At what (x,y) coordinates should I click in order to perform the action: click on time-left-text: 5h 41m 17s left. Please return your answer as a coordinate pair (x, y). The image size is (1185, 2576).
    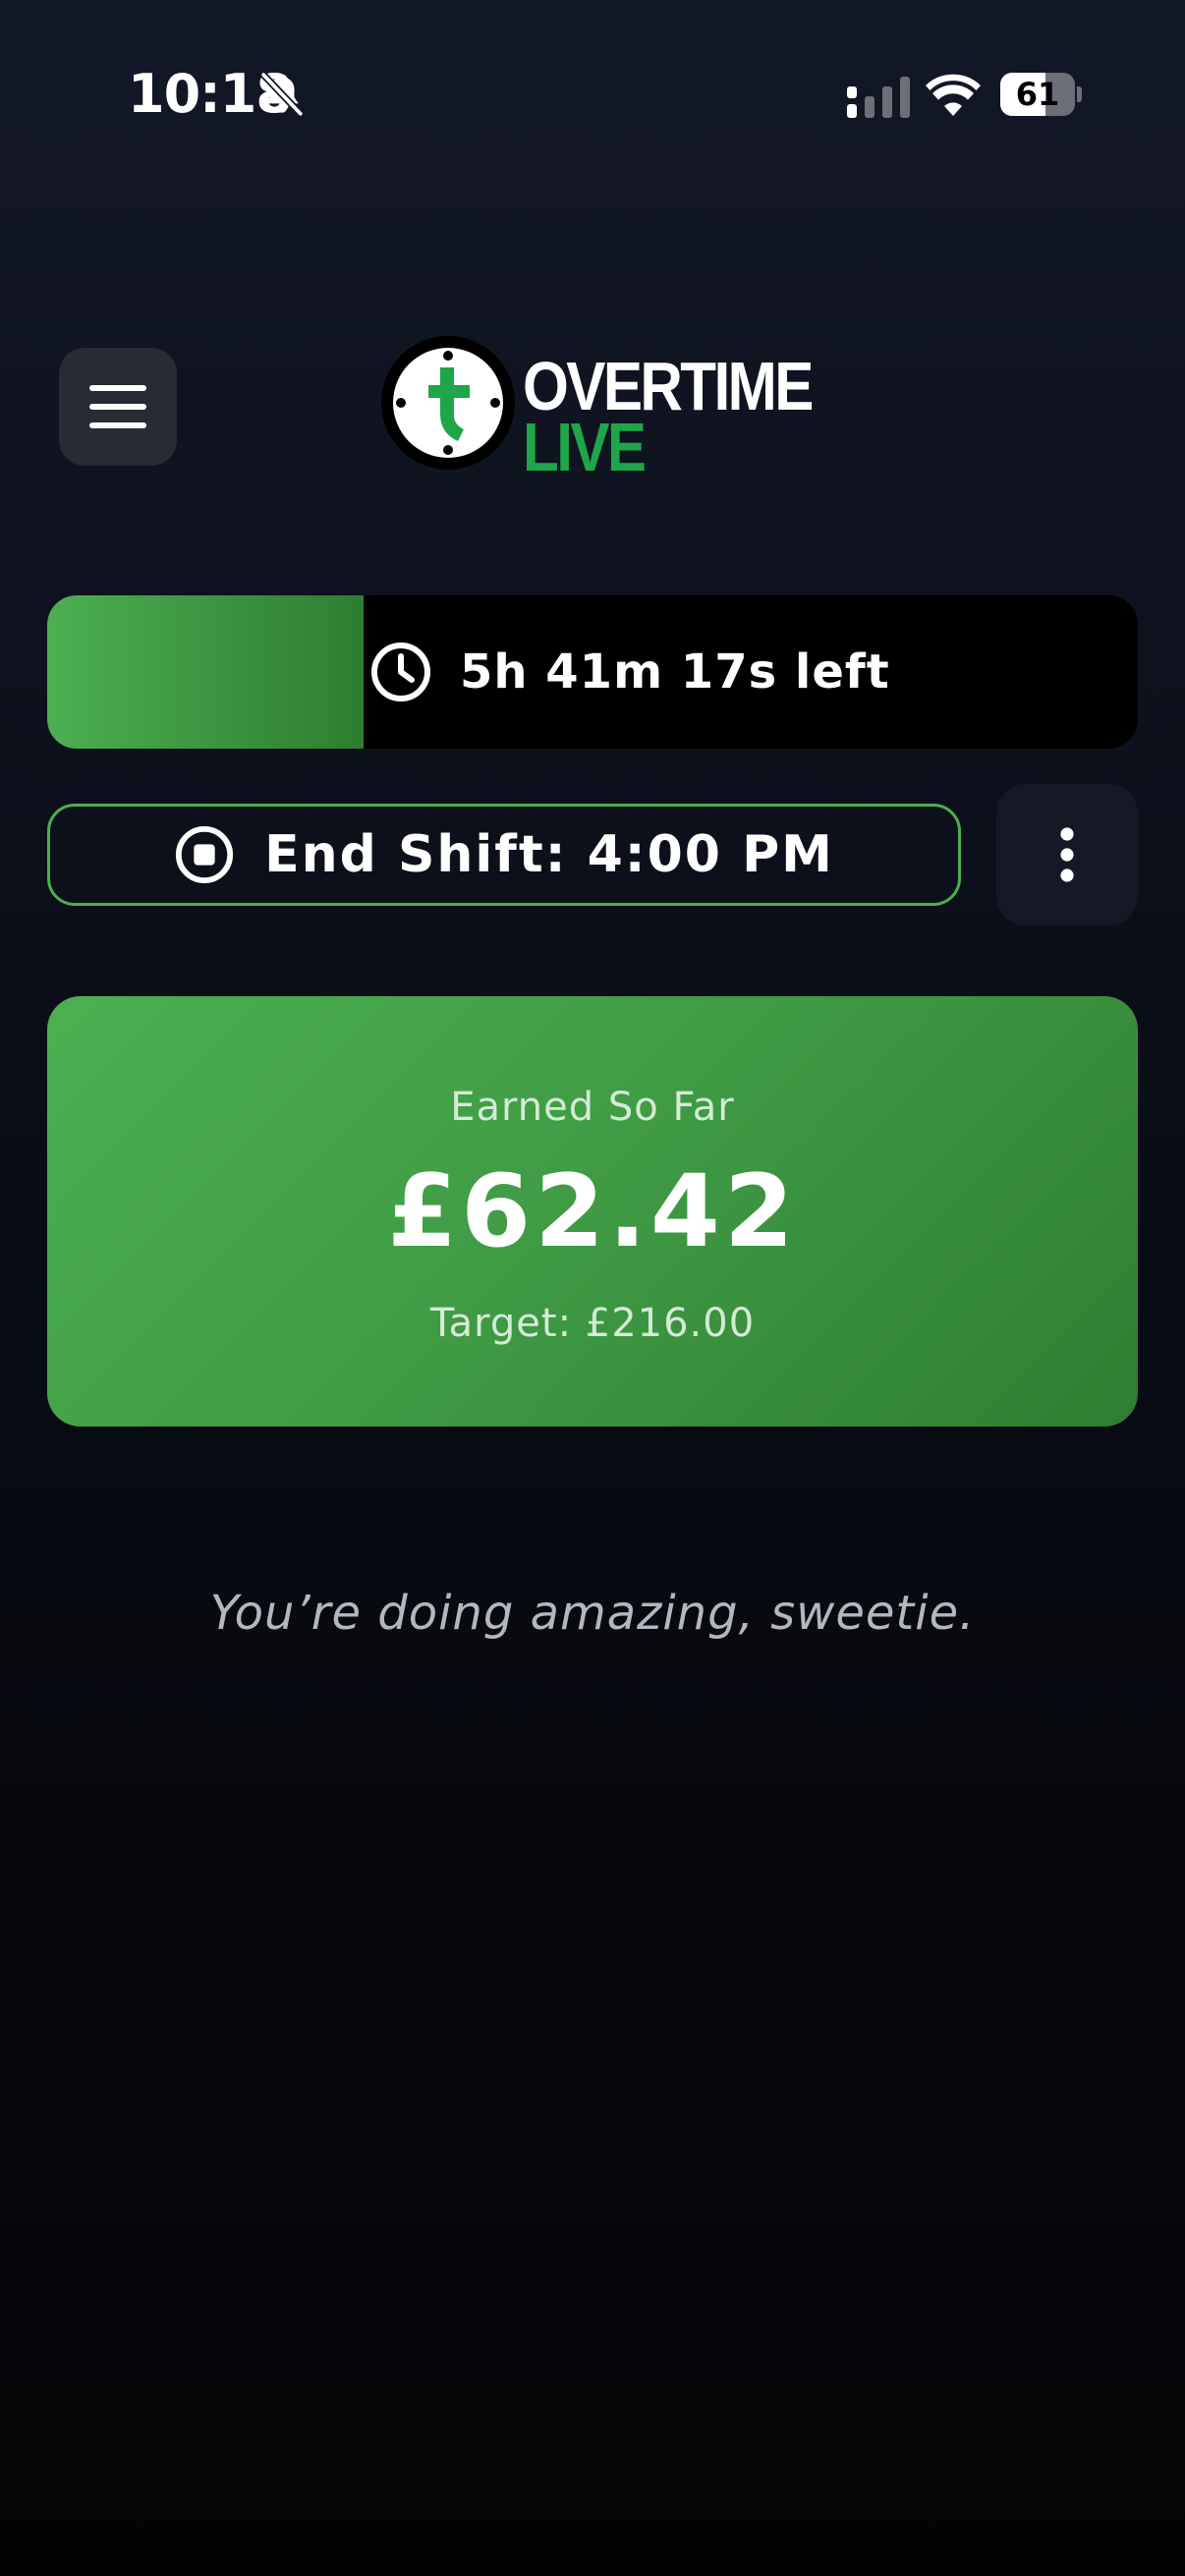
    Looking at the image, I should click on (675, 672).